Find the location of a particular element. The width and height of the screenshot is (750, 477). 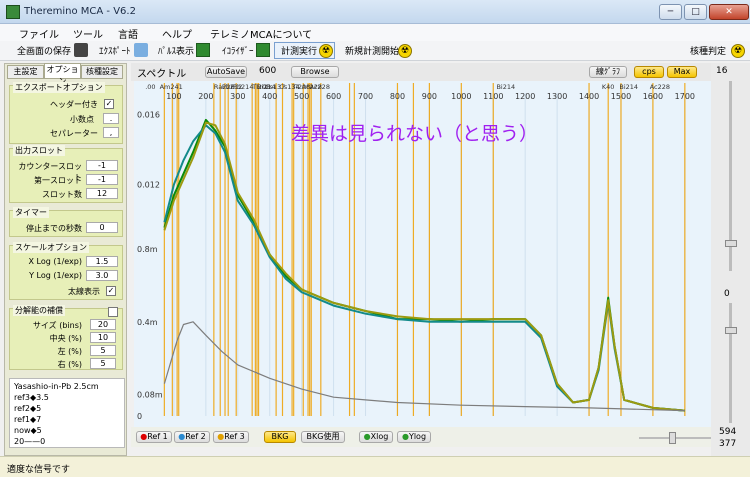

counter-slot-field: -1 is located at coordinates (102, 165).